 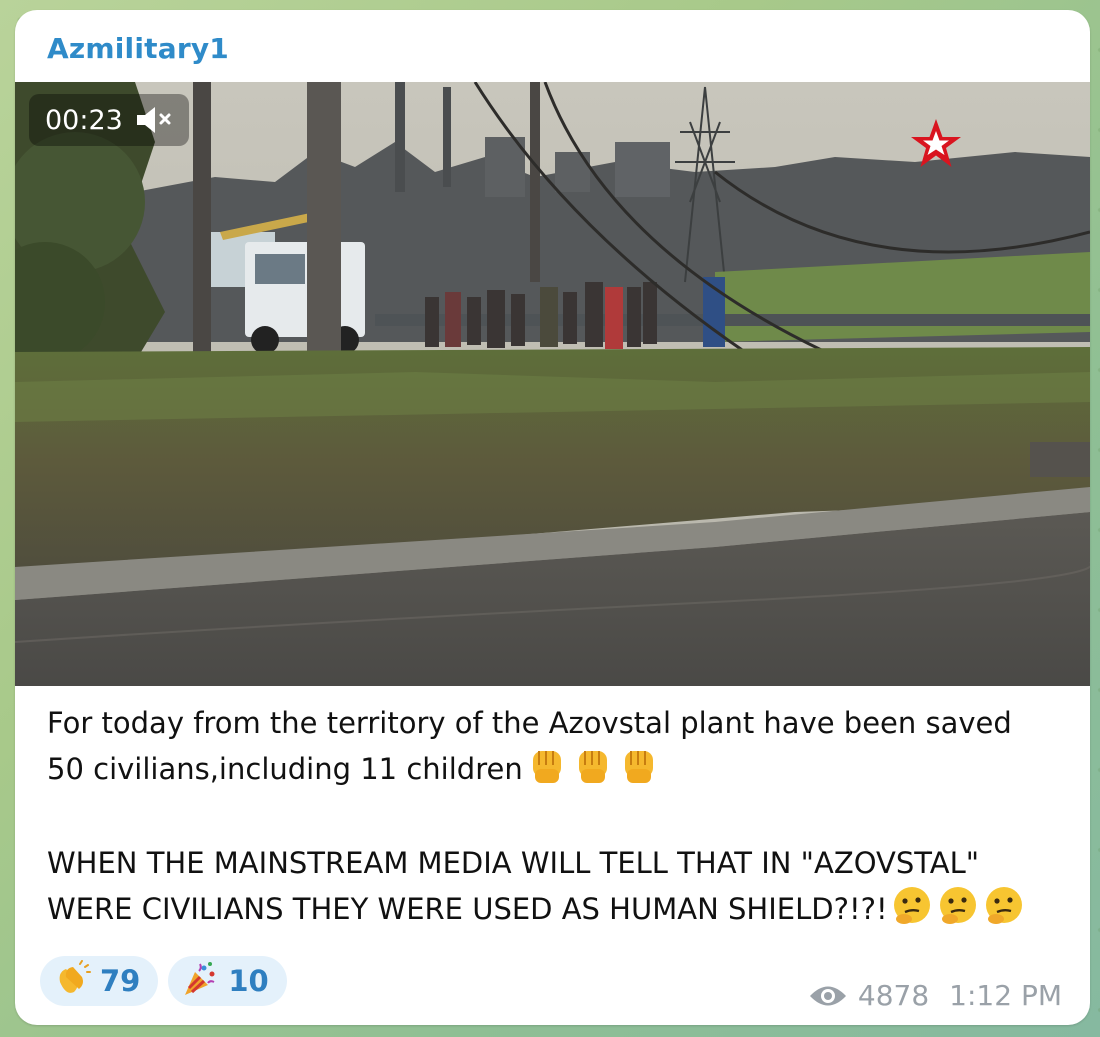 I want to click on party-popper-icon, so click(x=201, y=981).